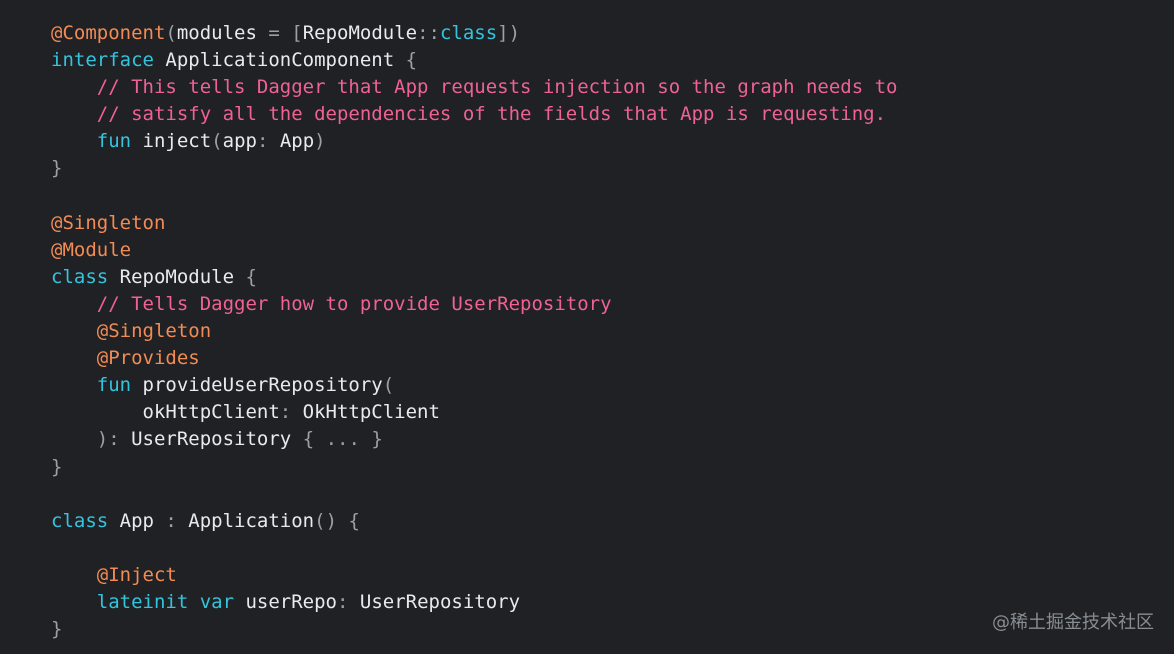 This screenshot has width=1174, height=654. Describe the element at coordinates (251, 520) in the screenshot. I see `code-token: Application` at that location.